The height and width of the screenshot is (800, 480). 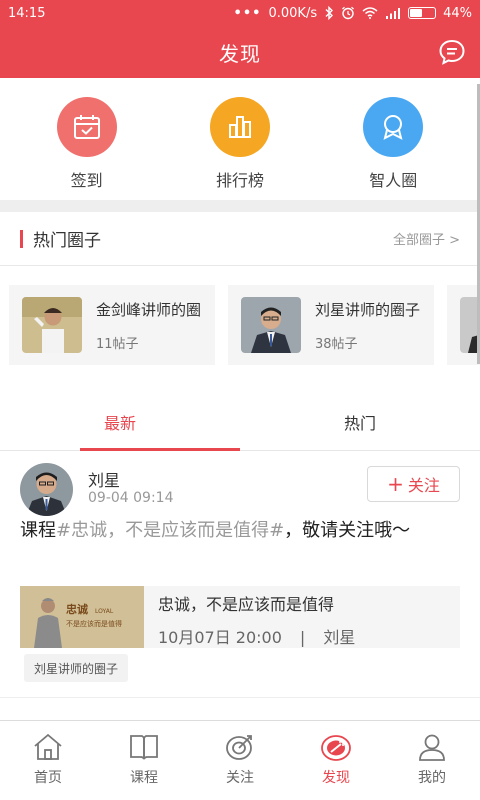 I want to click on status-time: 14:15, so click(x=27, y=13).